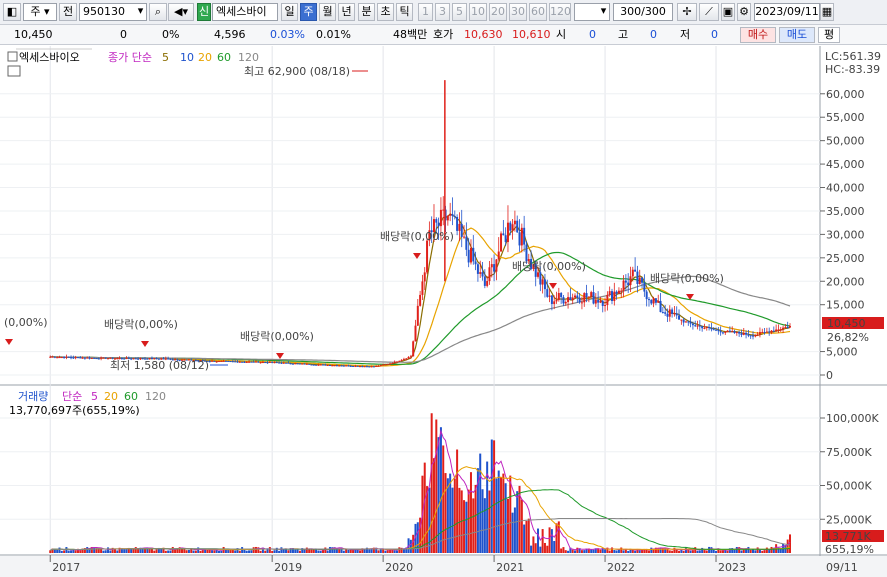 Image resolution: width=887 pixels, height=577 pixels. Describe the element at coordinates (140, 12) in the screenshot. I see `code-dropdown-icon: ▾` at that location.